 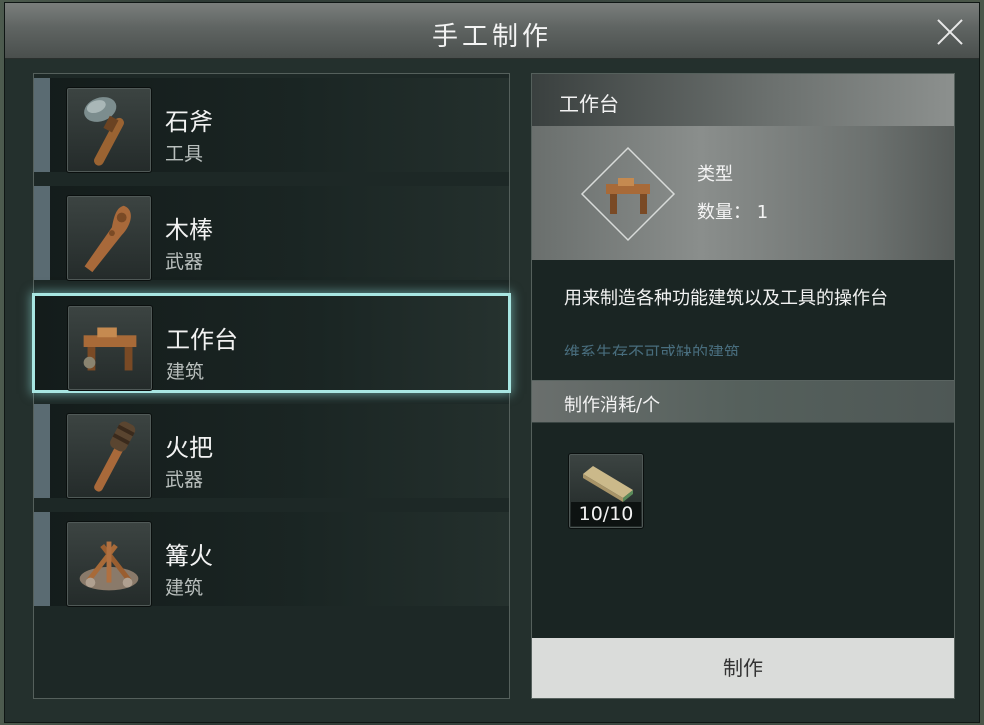 I want to click on campfire-icon, so click(x=109, y=564).